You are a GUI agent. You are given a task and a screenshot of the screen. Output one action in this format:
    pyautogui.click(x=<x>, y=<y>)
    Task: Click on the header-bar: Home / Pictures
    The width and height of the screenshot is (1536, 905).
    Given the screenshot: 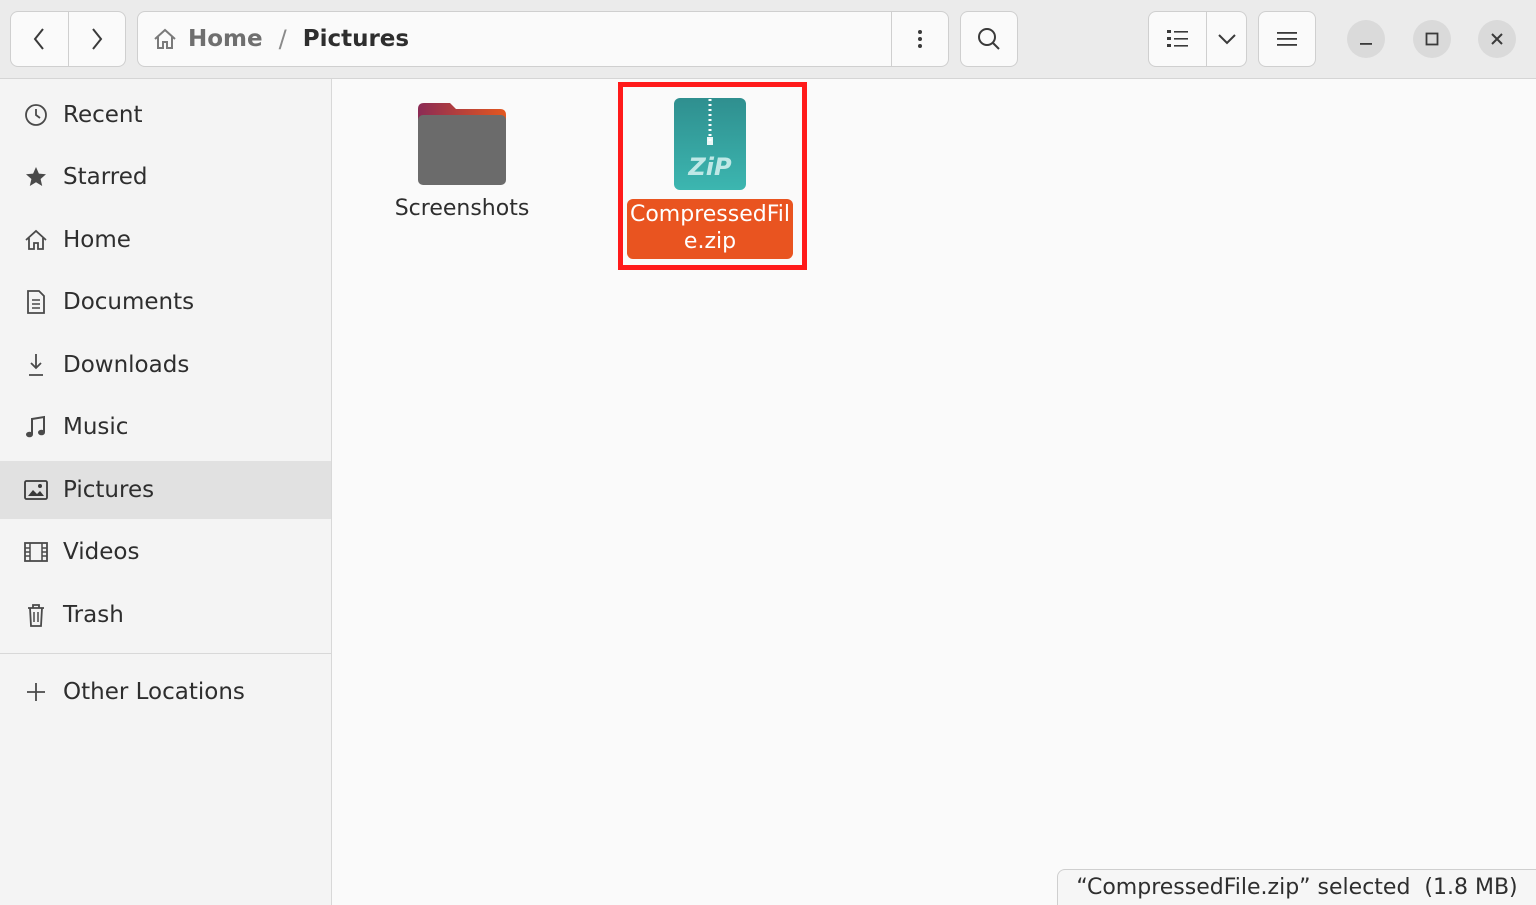 What is the action you would take?
    pyautogui.click(x=768, y=39)
    